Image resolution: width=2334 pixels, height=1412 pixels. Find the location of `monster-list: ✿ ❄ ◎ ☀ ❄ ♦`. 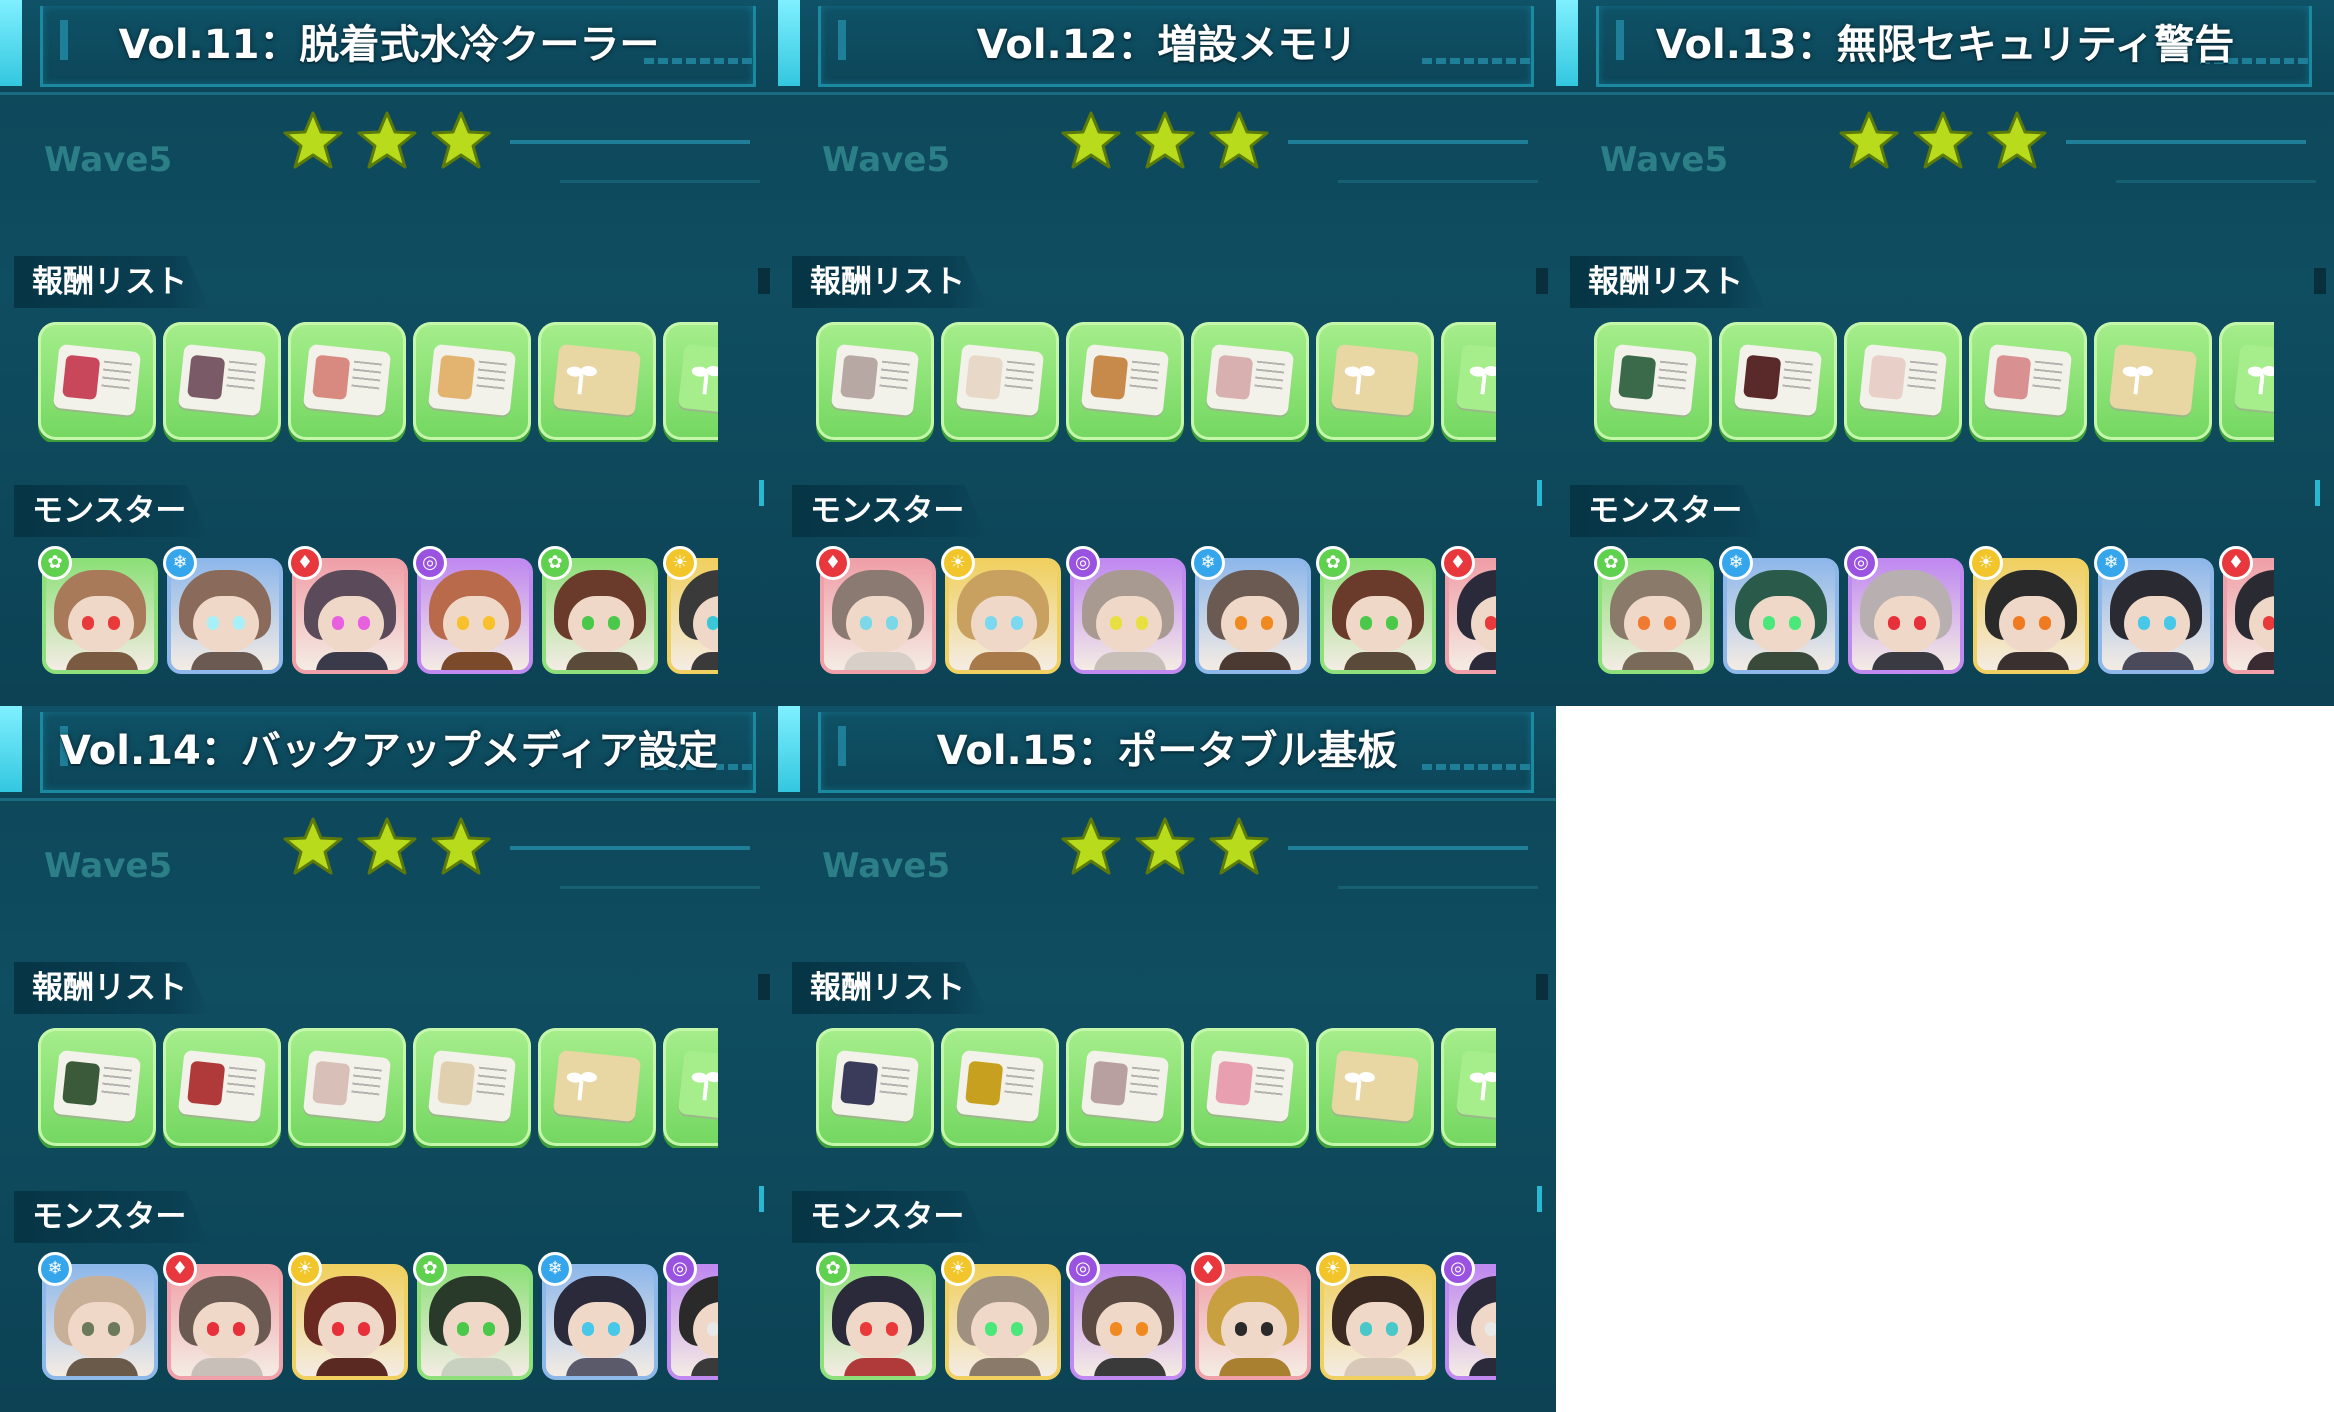

monster-list: ✿ ❄ ◎ ☀ ❄ ♦ is located at coordinates (1934, 621).